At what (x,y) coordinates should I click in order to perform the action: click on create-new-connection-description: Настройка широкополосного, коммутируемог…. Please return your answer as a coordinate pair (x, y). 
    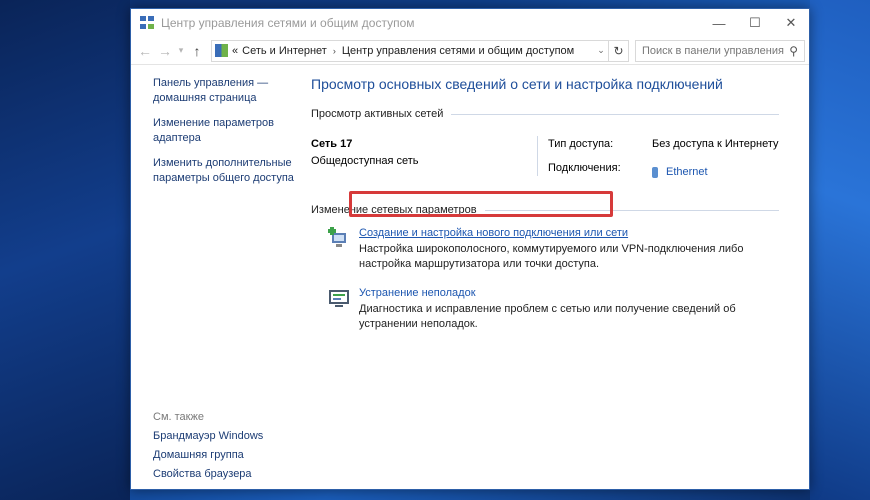
    Looking at the image, I should click on (551, 256).